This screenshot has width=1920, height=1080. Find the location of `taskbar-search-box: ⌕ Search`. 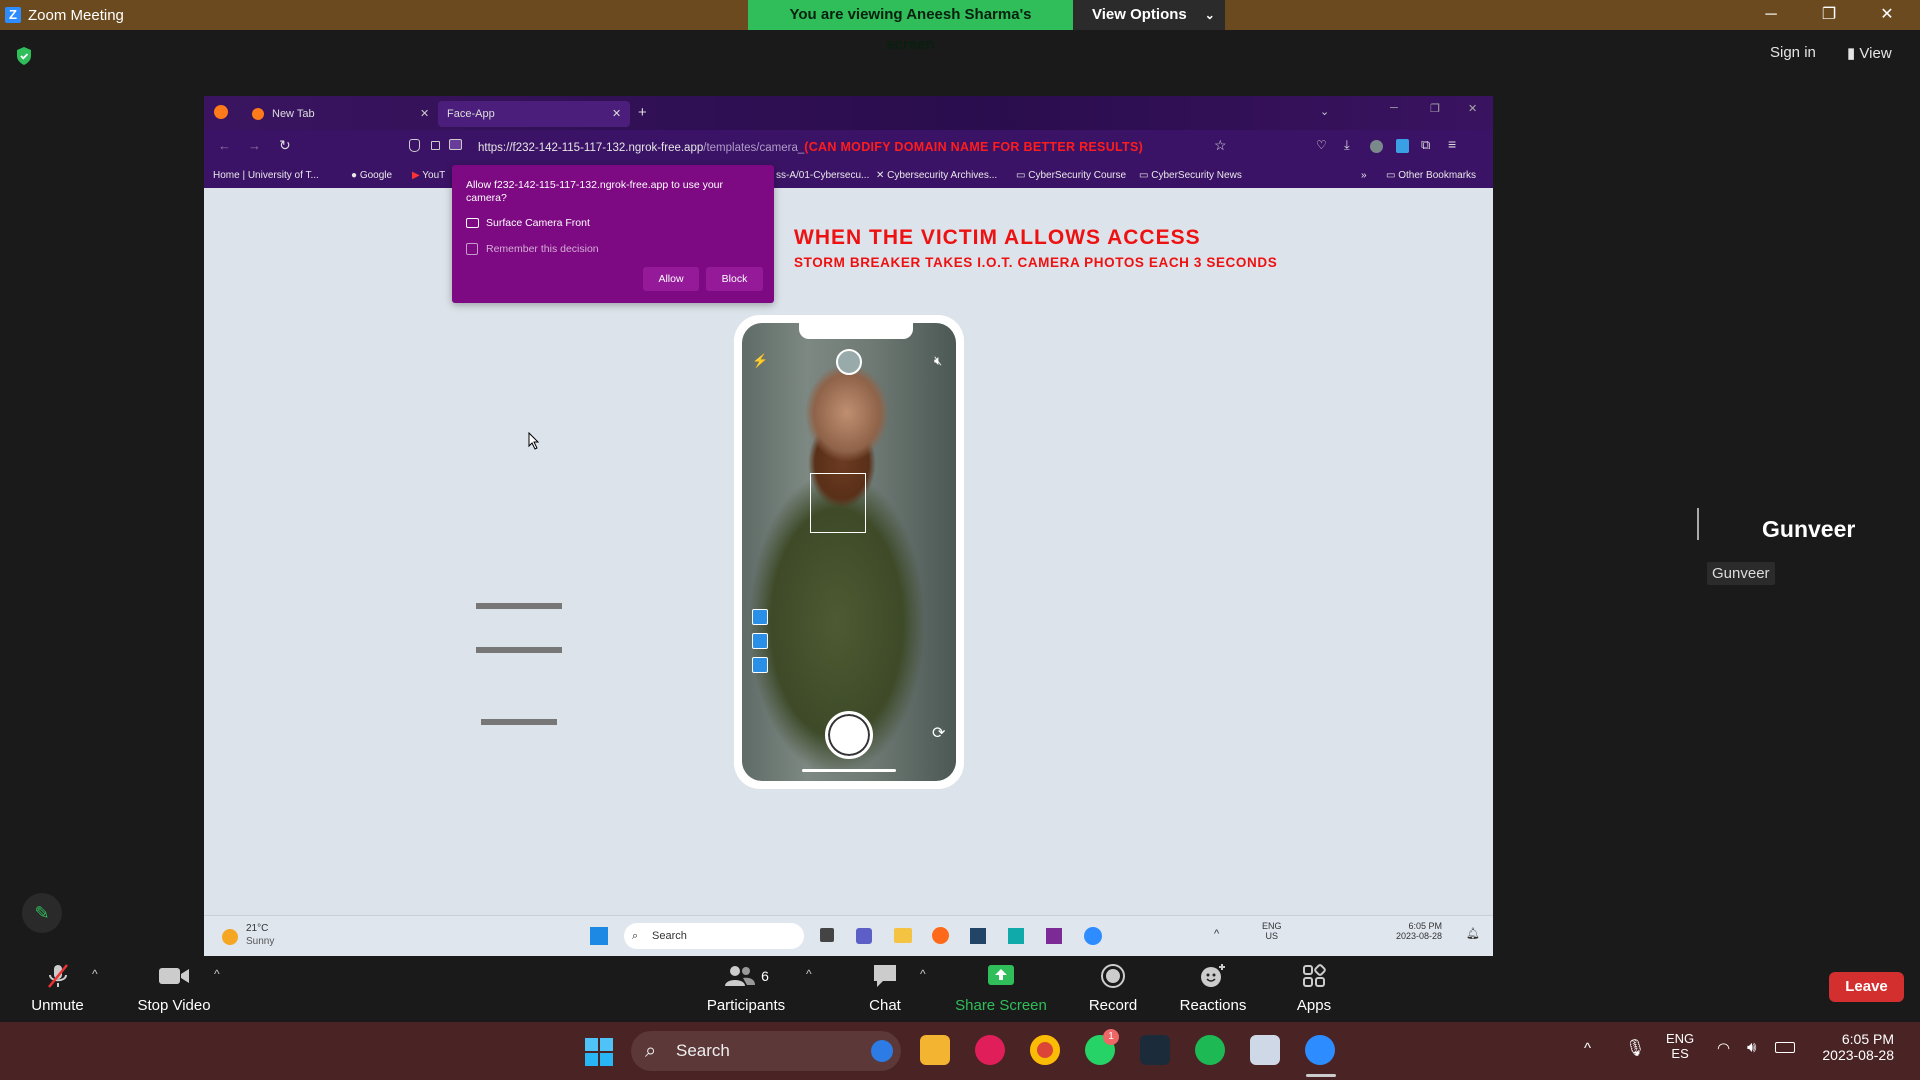

taskbar-search-box: ⌕ Search is located at coordinates (766, 1051).